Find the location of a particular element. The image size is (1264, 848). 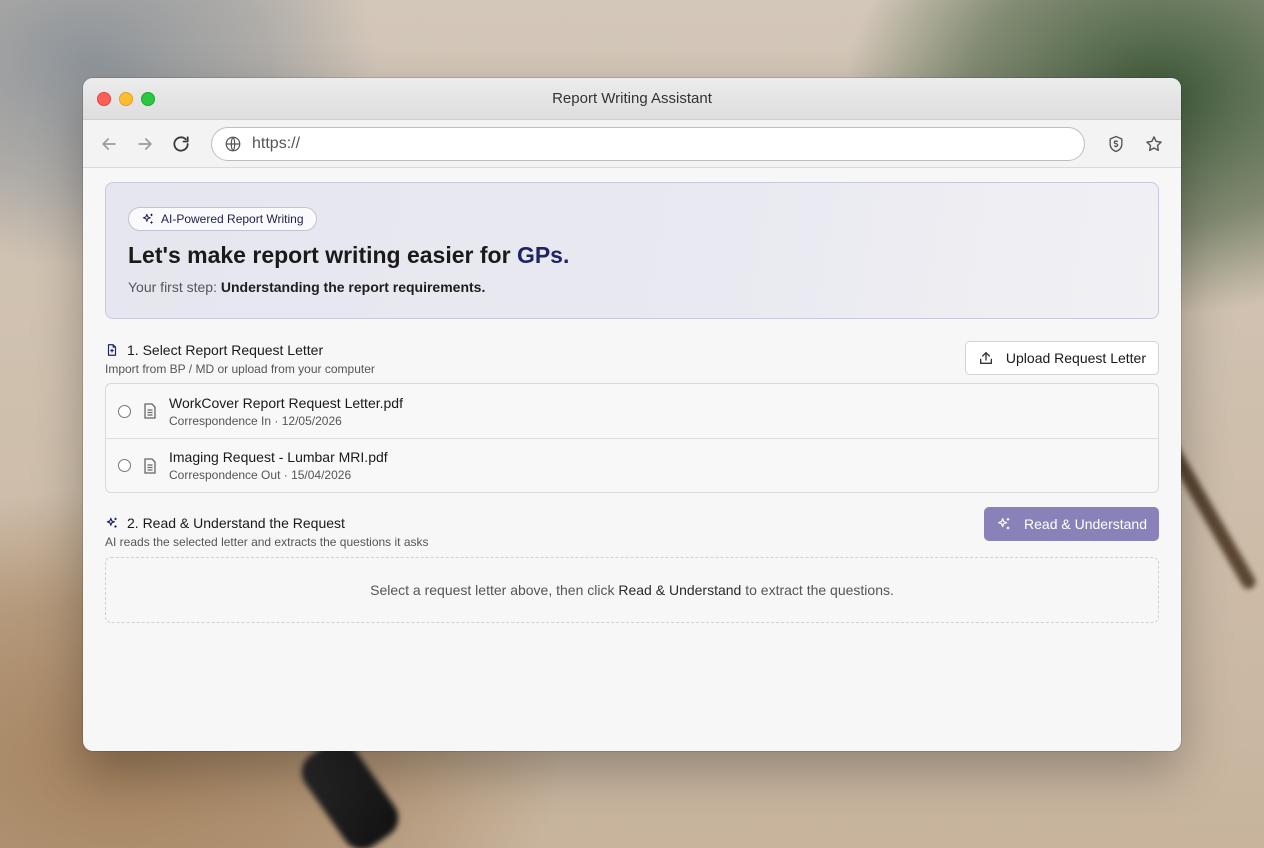

file-meta: Correspondence Out · 15/04/2026 is located at coordinates (260, 475).